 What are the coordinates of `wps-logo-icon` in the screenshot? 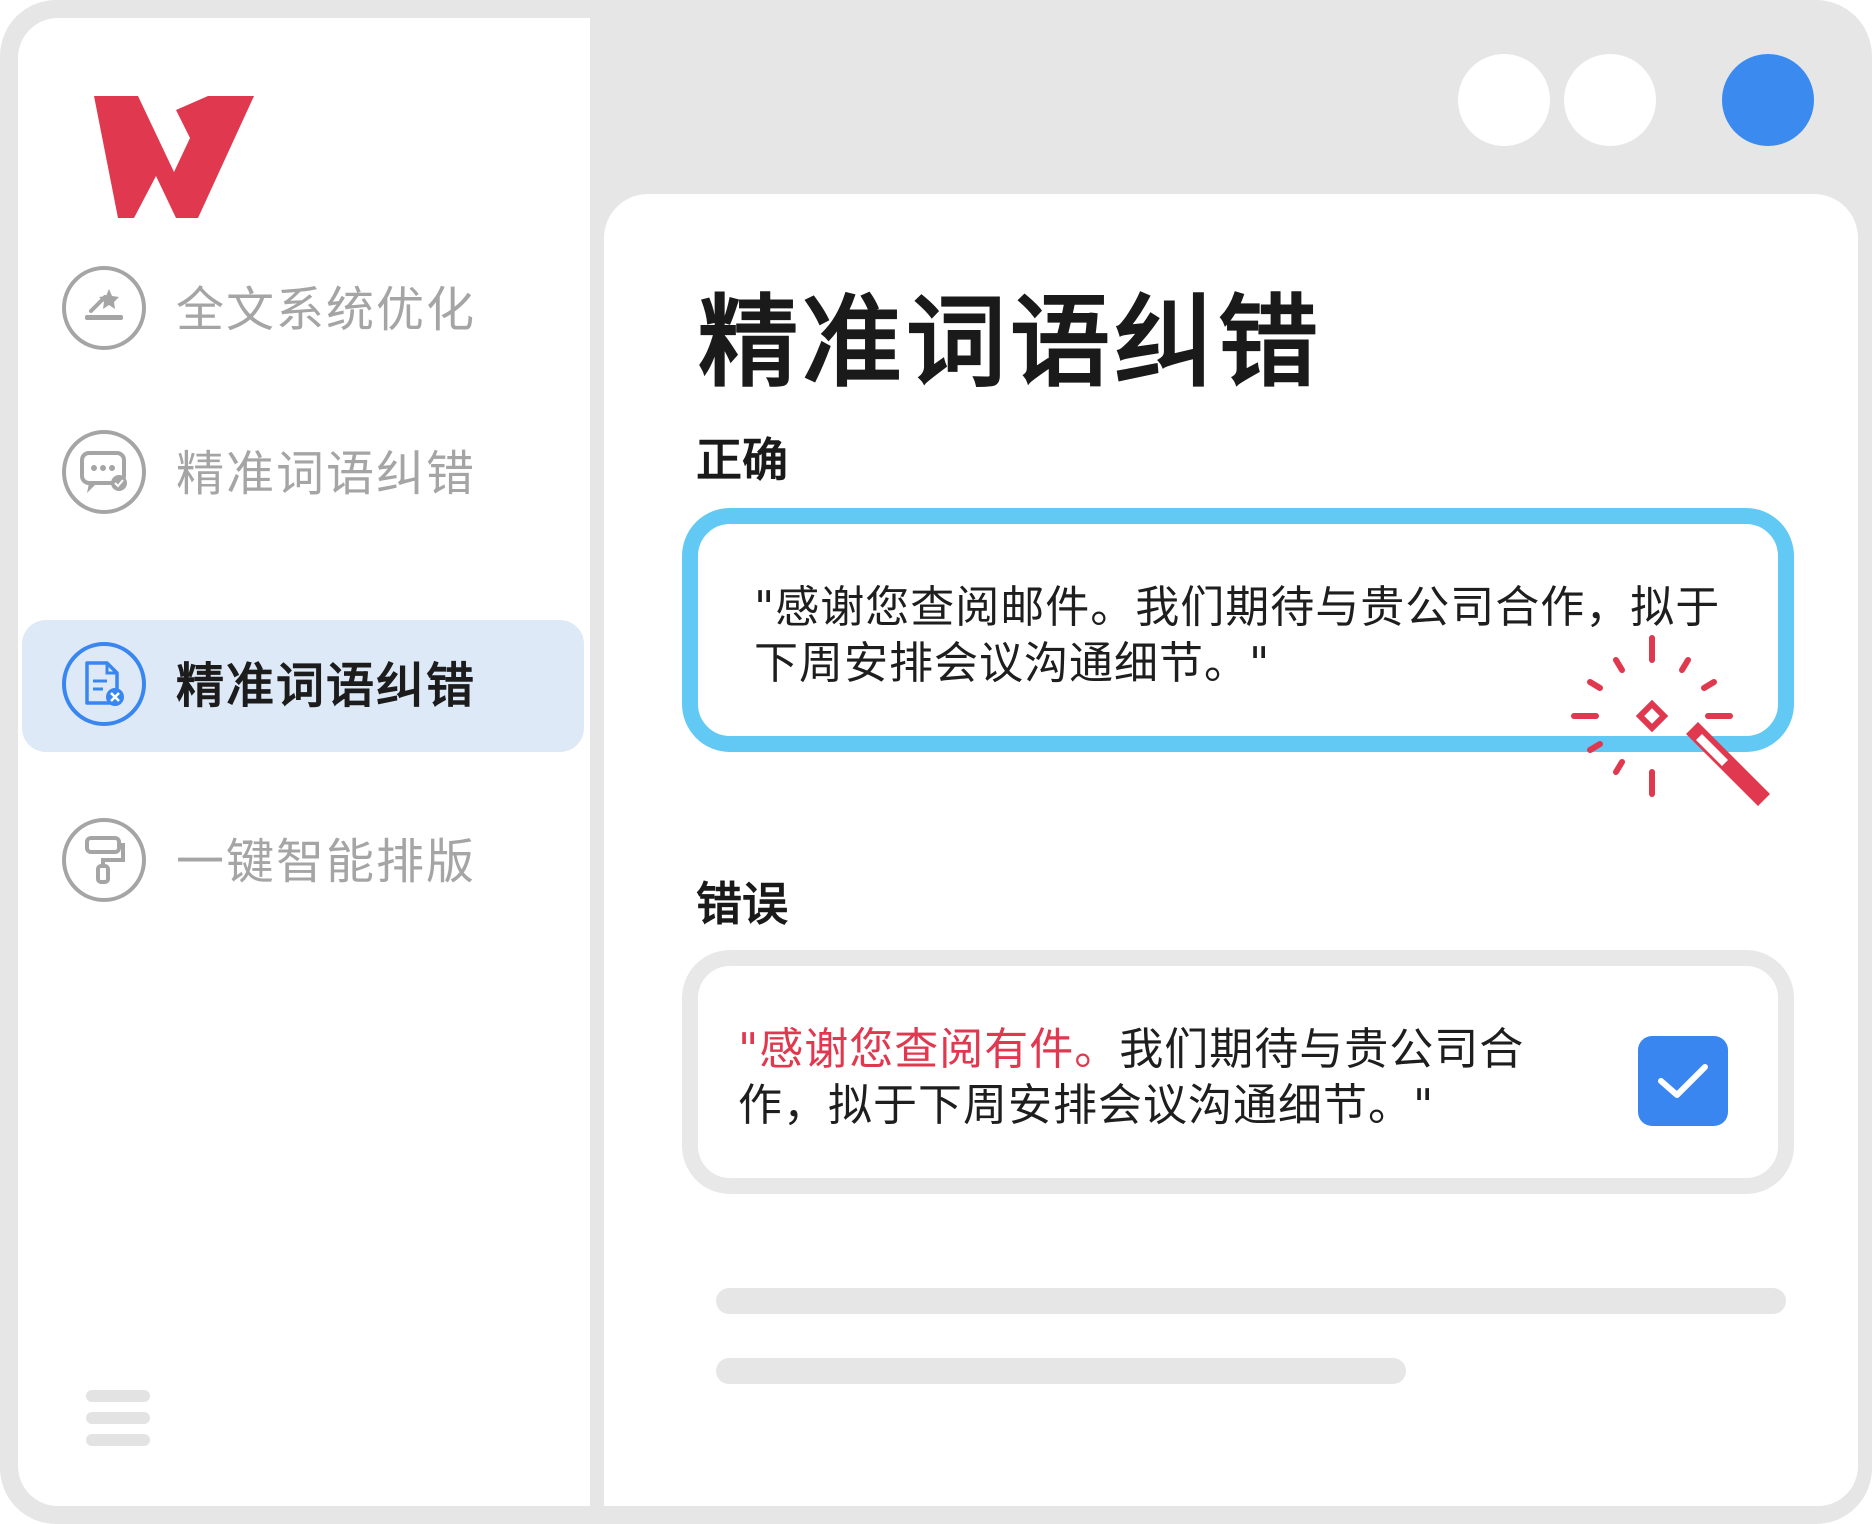 It's located at (174, 157).